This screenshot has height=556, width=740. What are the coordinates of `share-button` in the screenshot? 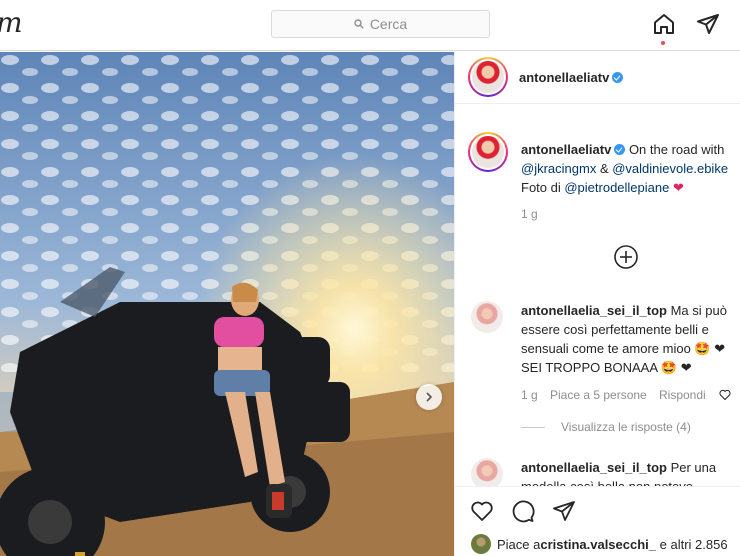 It's located at (564, 511).